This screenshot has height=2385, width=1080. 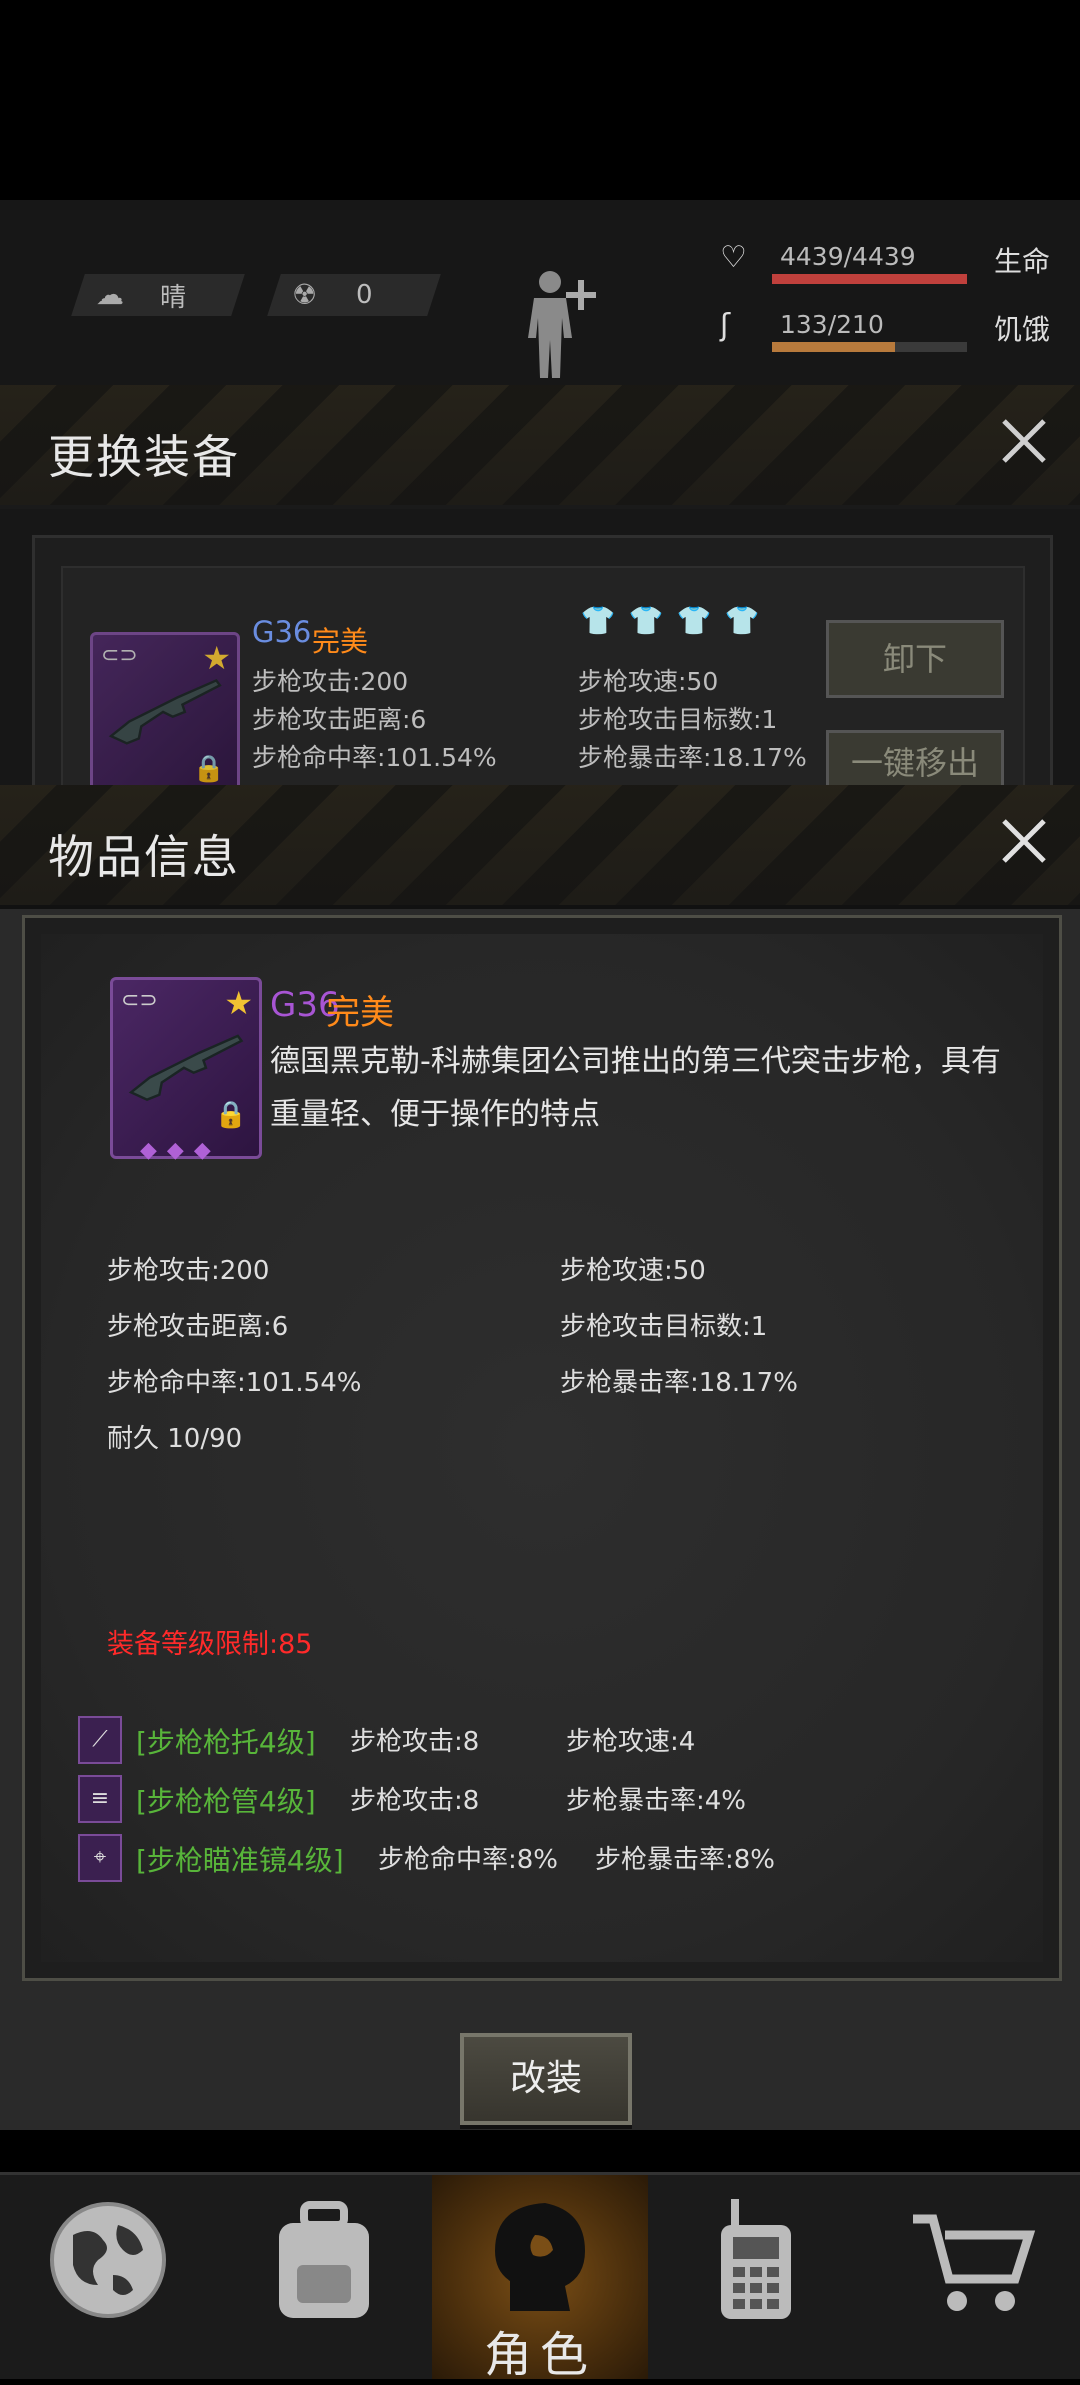 What do you see at coordinates (282, 632) in the screenshot?
I see `equipped-item-name: G36` at bounding box center [282, 632].